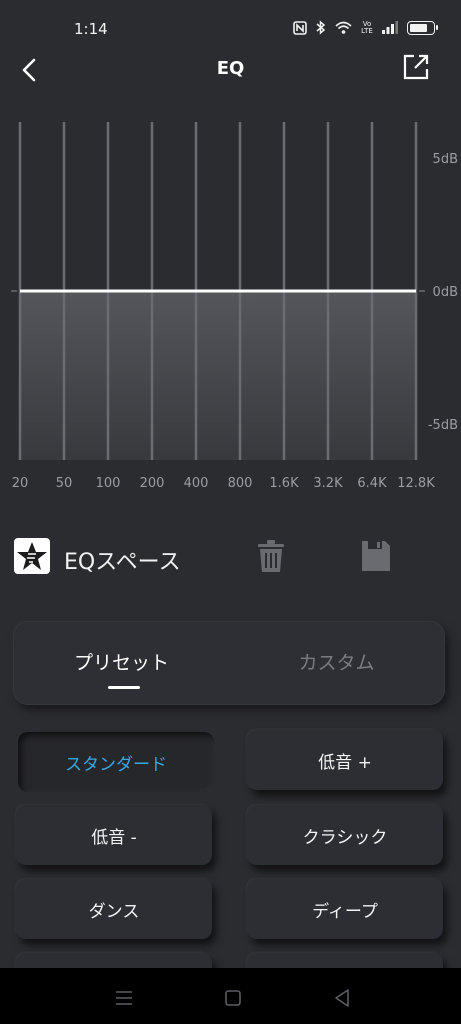 This screenshot has height=1024, width=461. I want to click on freq-label: 1.6K, so click(284, 483).